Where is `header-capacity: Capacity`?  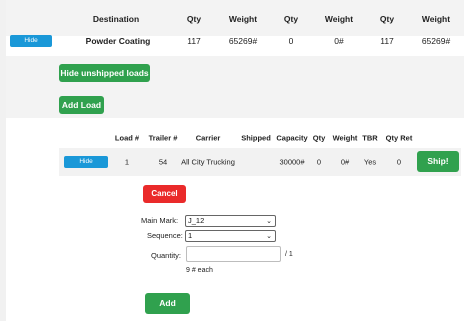 header-capacity: Capacity is located at coordinates (292, 138).